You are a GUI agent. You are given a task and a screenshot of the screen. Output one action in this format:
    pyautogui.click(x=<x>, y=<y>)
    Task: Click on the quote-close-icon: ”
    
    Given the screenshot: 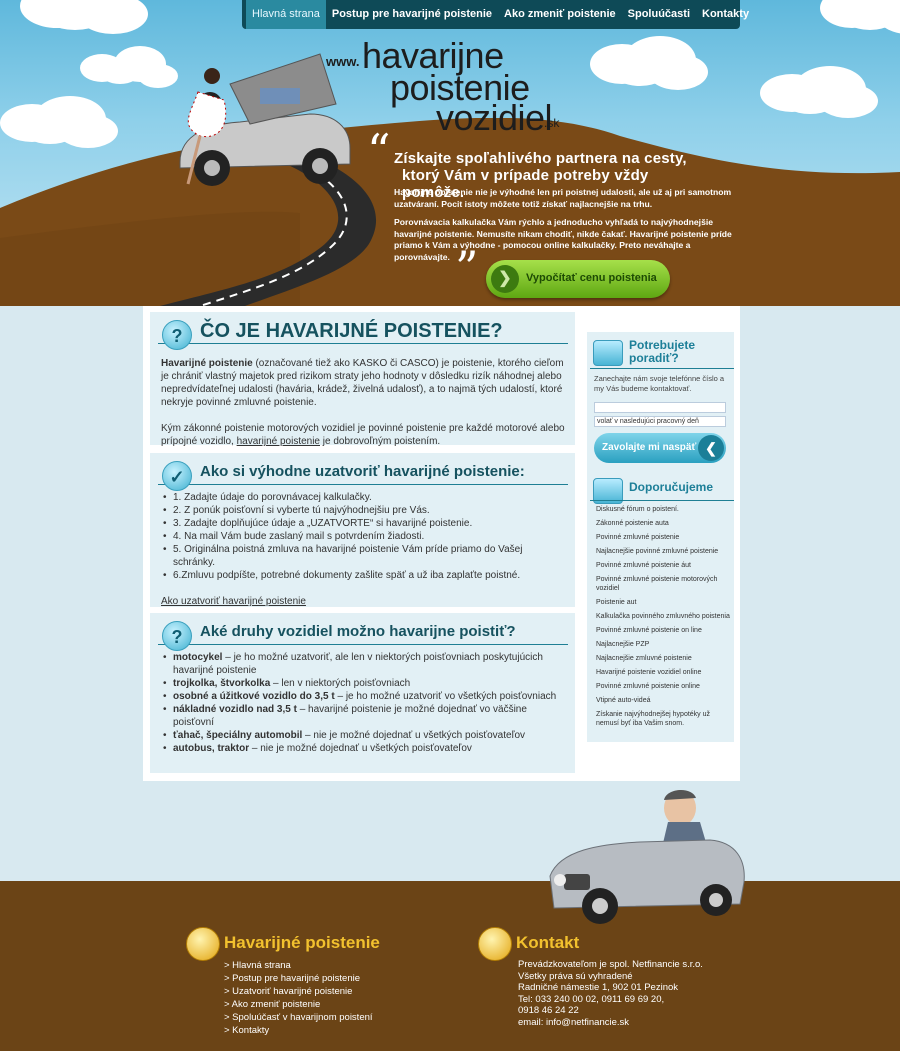 What is the action you would take?
    pyautogui.click(x=467, y=268)
    